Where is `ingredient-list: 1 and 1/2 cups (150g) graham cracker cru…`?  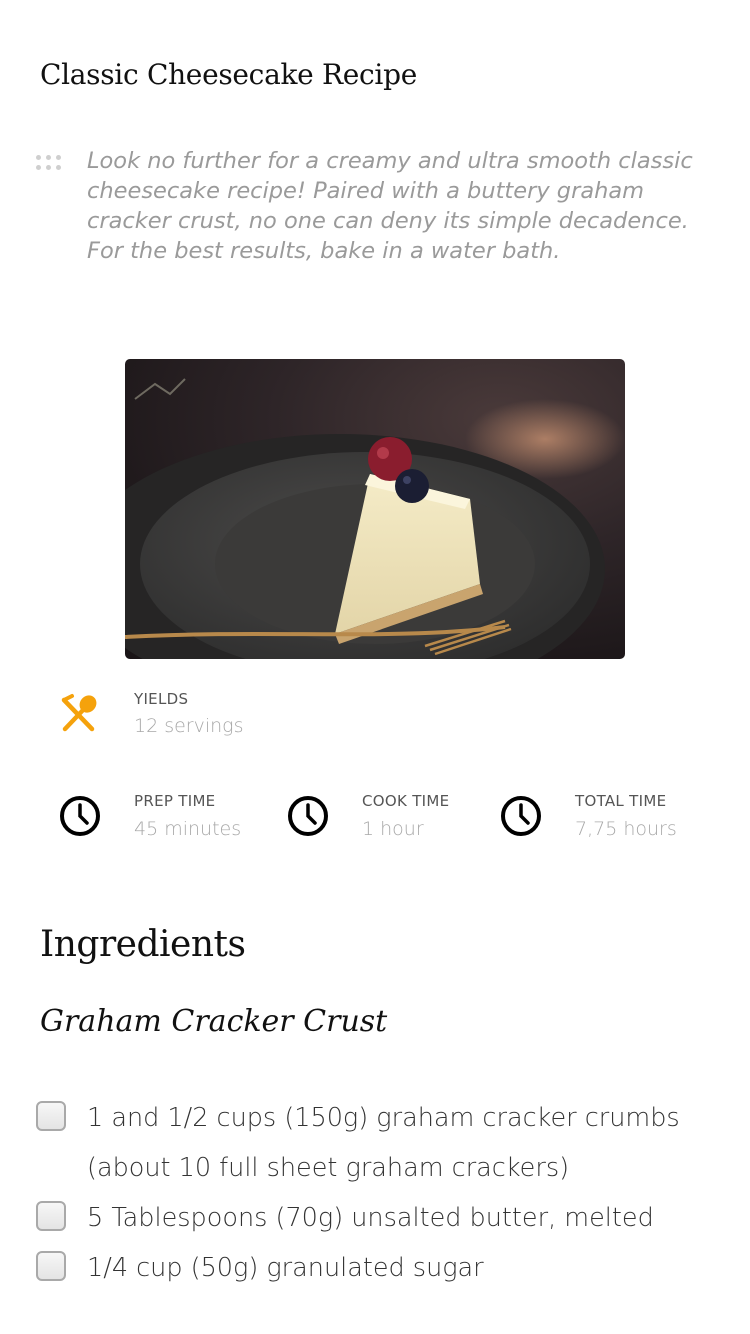
ingredient-list: 1 and 1/2 cups (150g) graham cracker cru… is located at coordinates (386, 1193).